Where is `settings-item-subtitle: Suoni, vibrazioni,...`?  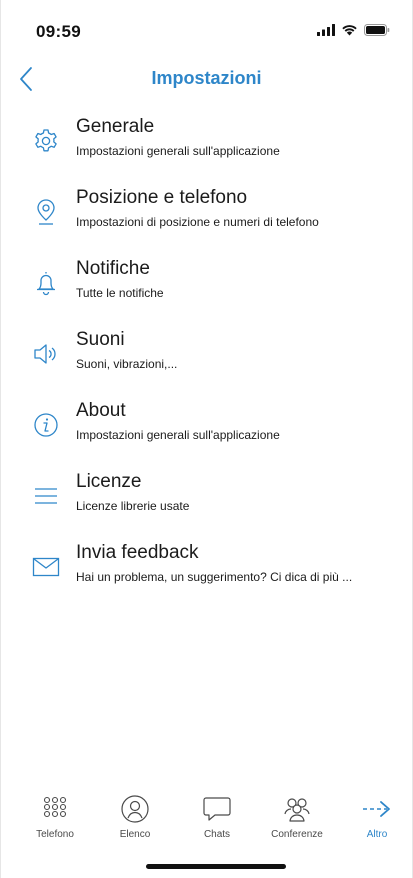
settings-item-subtitle: Suoni, vibrazioni,... is located at coordinates (127, 364).